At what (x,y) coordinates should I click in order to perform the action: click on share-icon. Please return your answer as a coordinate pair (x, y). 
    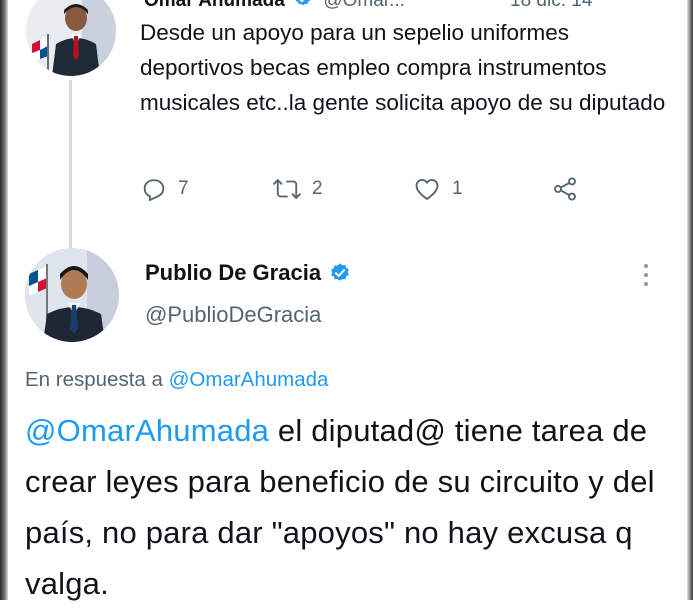
    Looking at the image, I should click on (565, 189).